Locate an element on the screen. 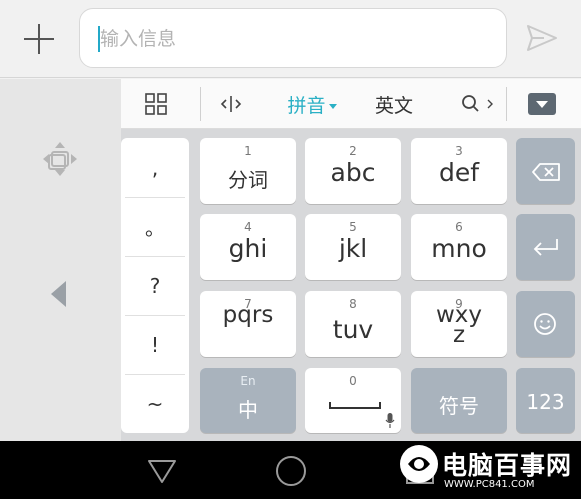  key-number: 2 is located at coordinates (353, 151).